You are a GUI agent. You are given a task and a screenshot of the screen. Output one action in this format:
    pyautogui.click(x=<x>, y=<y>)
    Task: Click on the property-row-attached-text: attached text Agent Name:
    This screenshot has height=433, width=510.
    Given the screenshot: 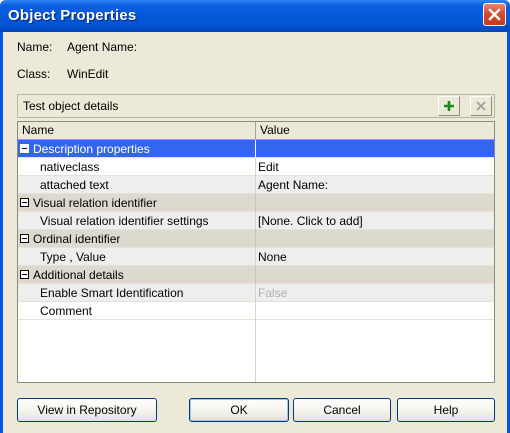 What is the action you would take?
    pyautogui.click(x=256, y=185)
    